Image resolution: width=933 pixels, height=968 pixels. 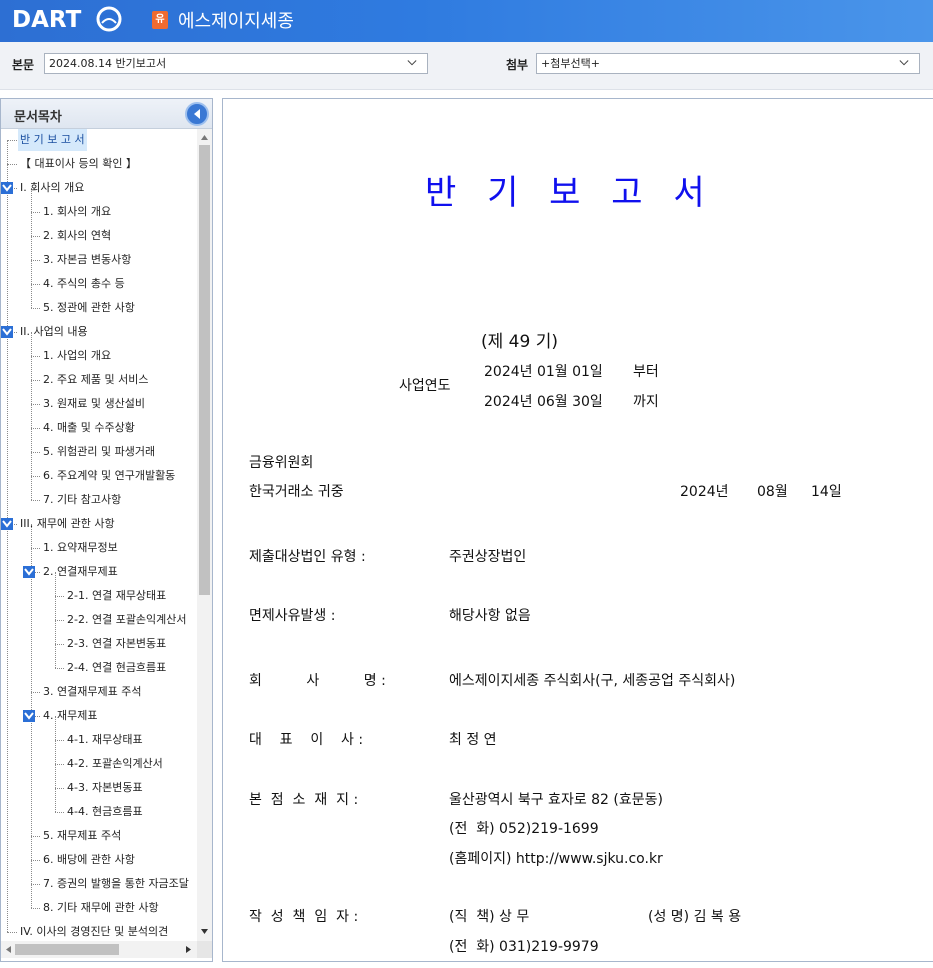 I want to click on toc-item: 1. 사업의 개요, so click(x=77, y=356).